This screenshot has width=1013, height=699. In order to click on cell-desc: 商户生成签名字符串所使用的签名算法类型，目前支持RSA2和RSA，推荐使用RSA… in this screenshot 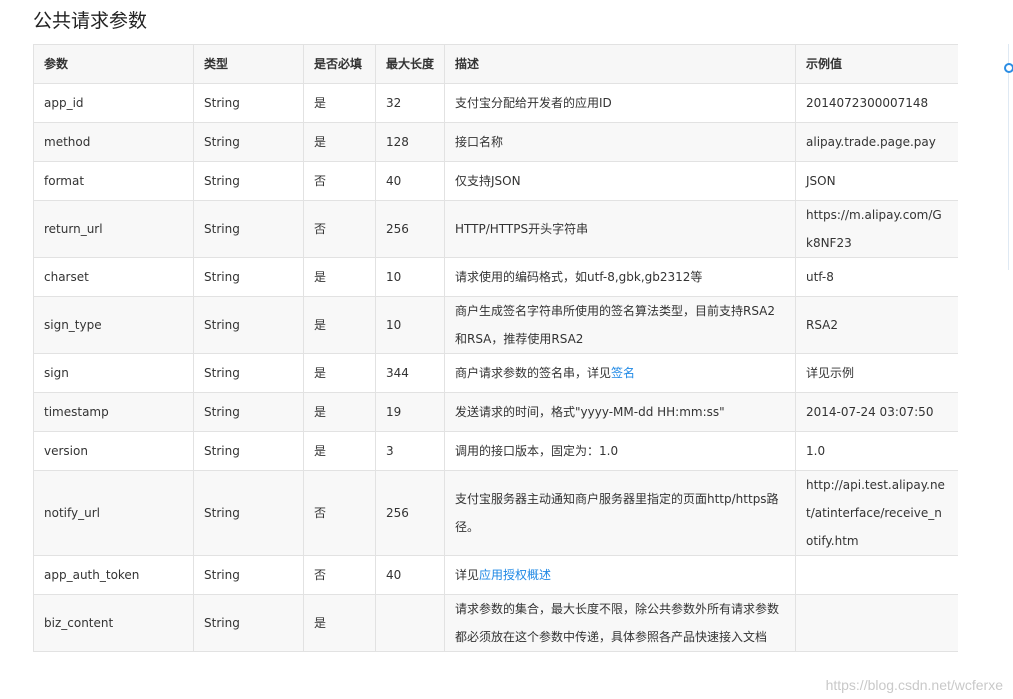, I will do `click(620, 325)`.